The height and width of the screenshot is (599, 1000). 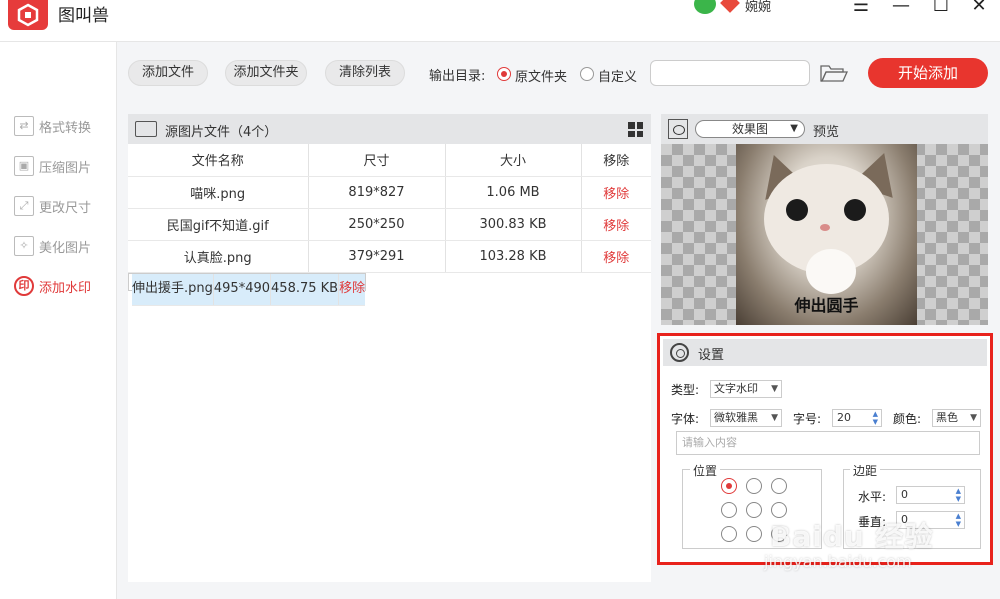 I want to click on type-label: 类型:, so click(x=685, y=390).